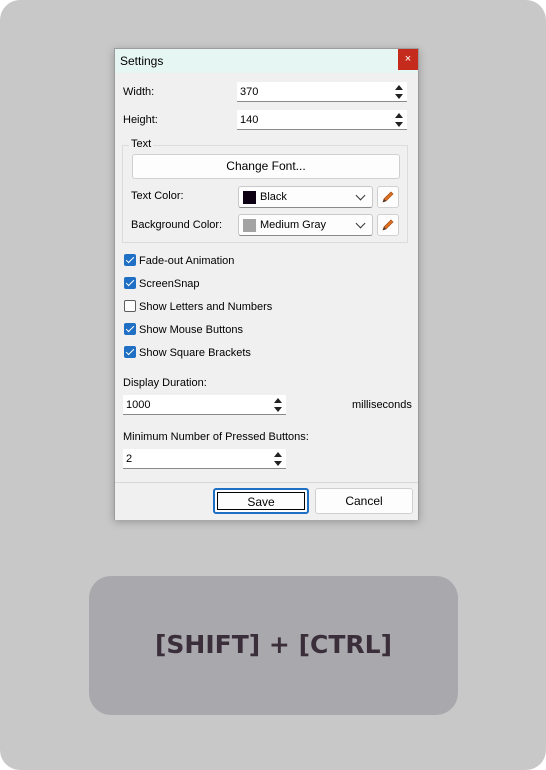  I want to click on text-group-title: Text, so click(141, 144).